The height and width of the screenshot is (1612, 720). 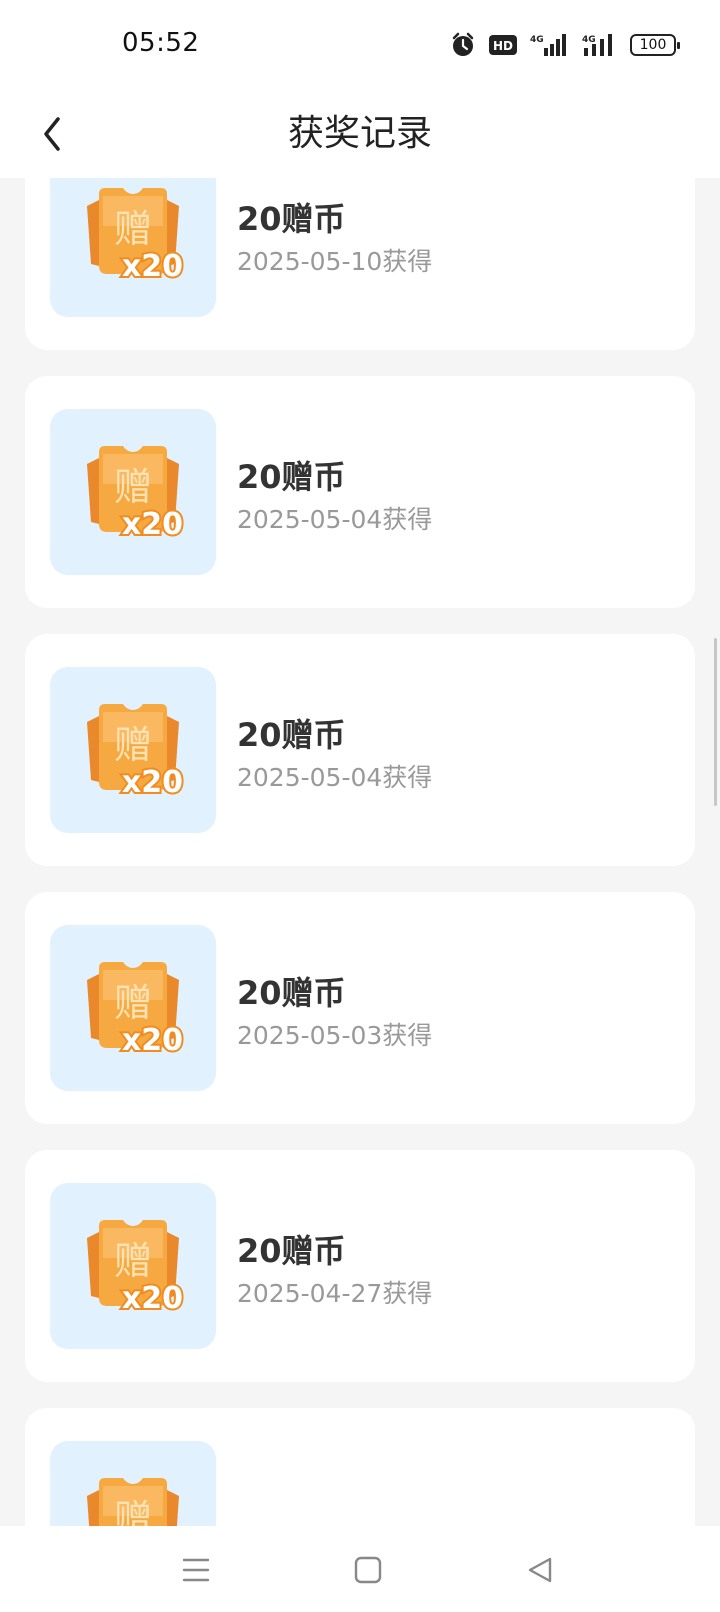 I want to click on status-icons: HD 4G 4G 100, so click(x=565, y=45).